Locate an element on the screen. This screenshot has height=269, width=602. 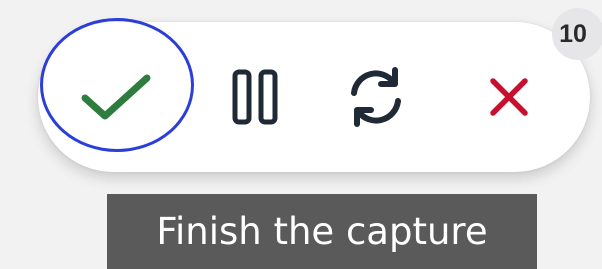
checkmark-icon is located at coordinates (116, 97).